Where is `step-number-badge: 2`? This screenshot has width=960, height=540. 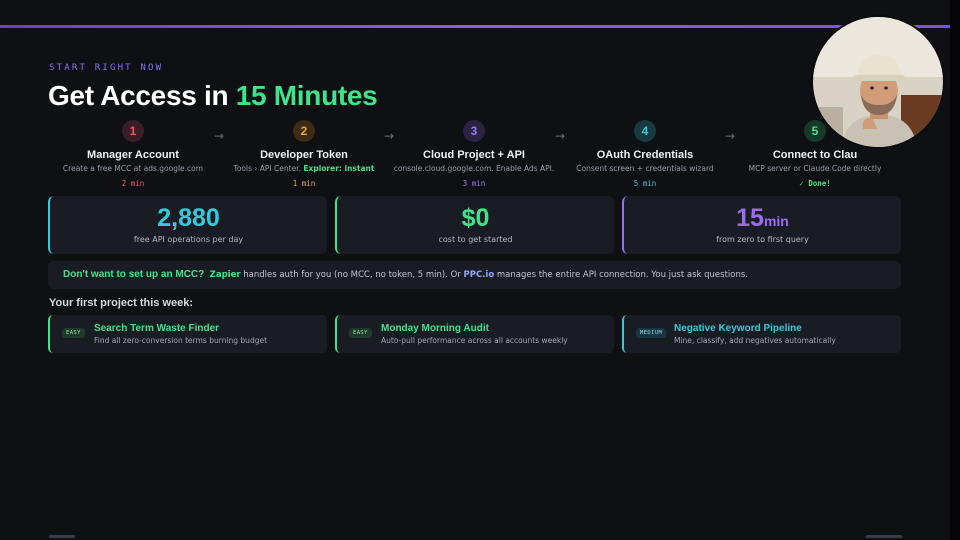
step-number-badge: 2 is located at coordinates (304, 131).